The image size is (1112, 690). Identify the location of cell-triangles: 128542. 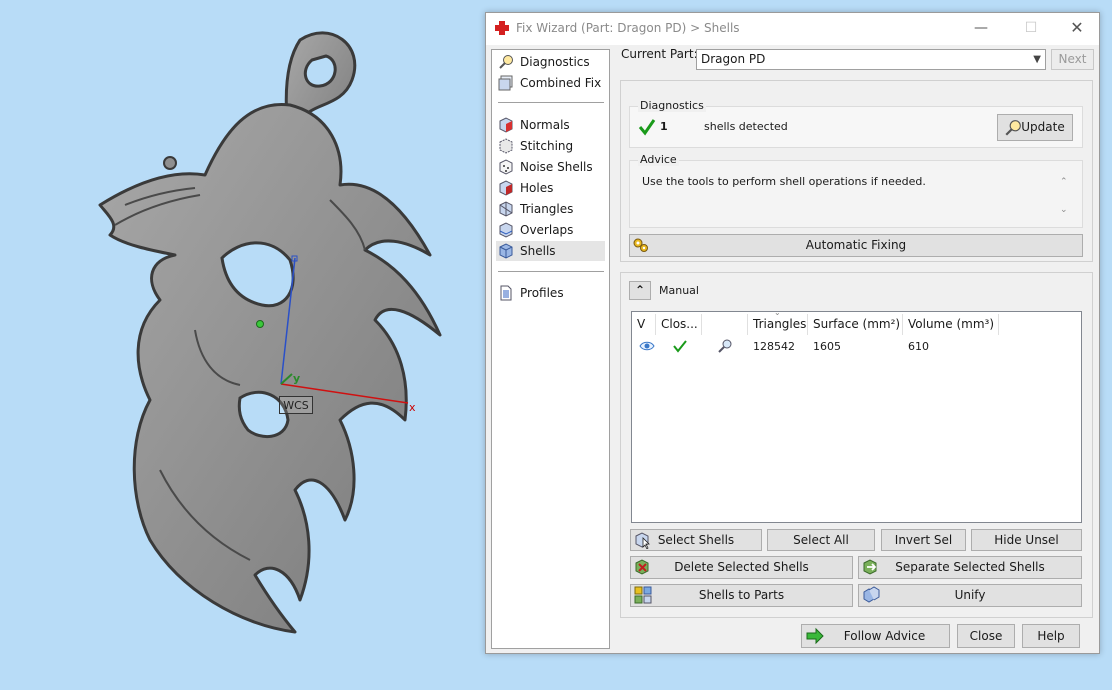
(774, 346).